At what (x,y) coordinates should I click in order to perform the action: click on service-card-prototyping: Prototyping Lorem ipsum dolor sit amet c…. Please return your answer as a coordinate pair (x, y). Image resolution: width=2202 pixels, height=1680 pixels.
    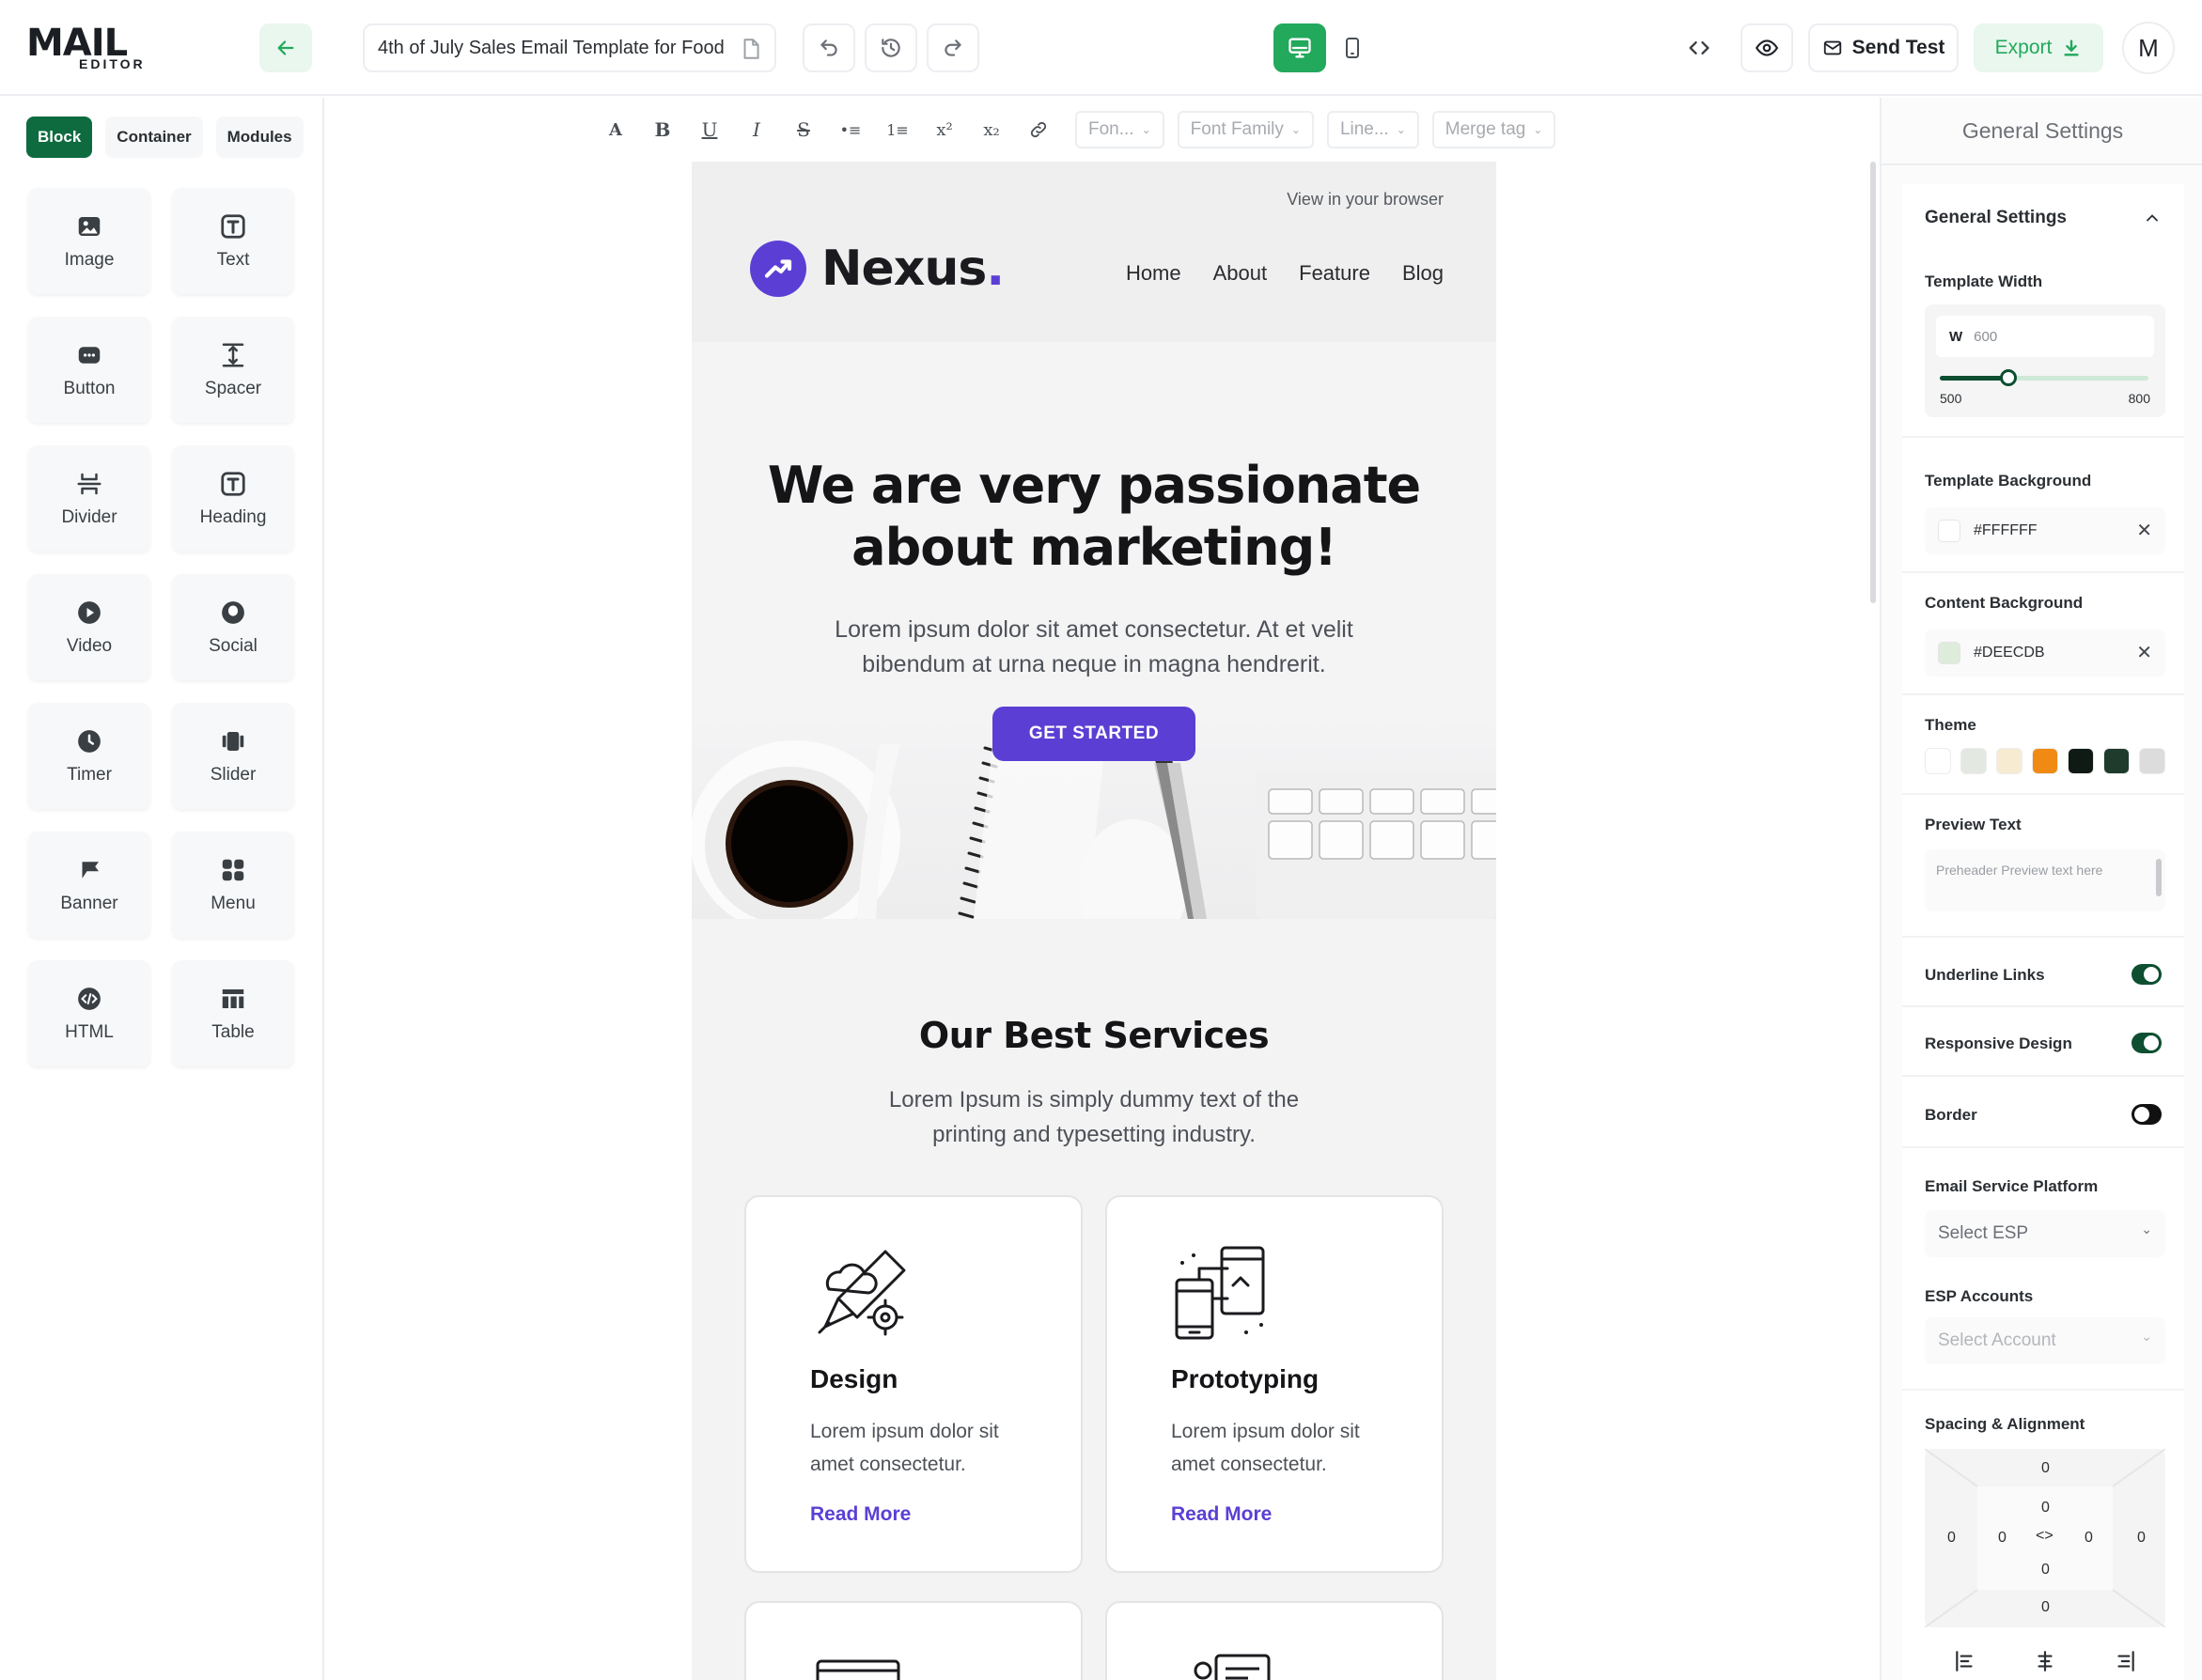
    Looking at the image, I should click on (1274, 1384).